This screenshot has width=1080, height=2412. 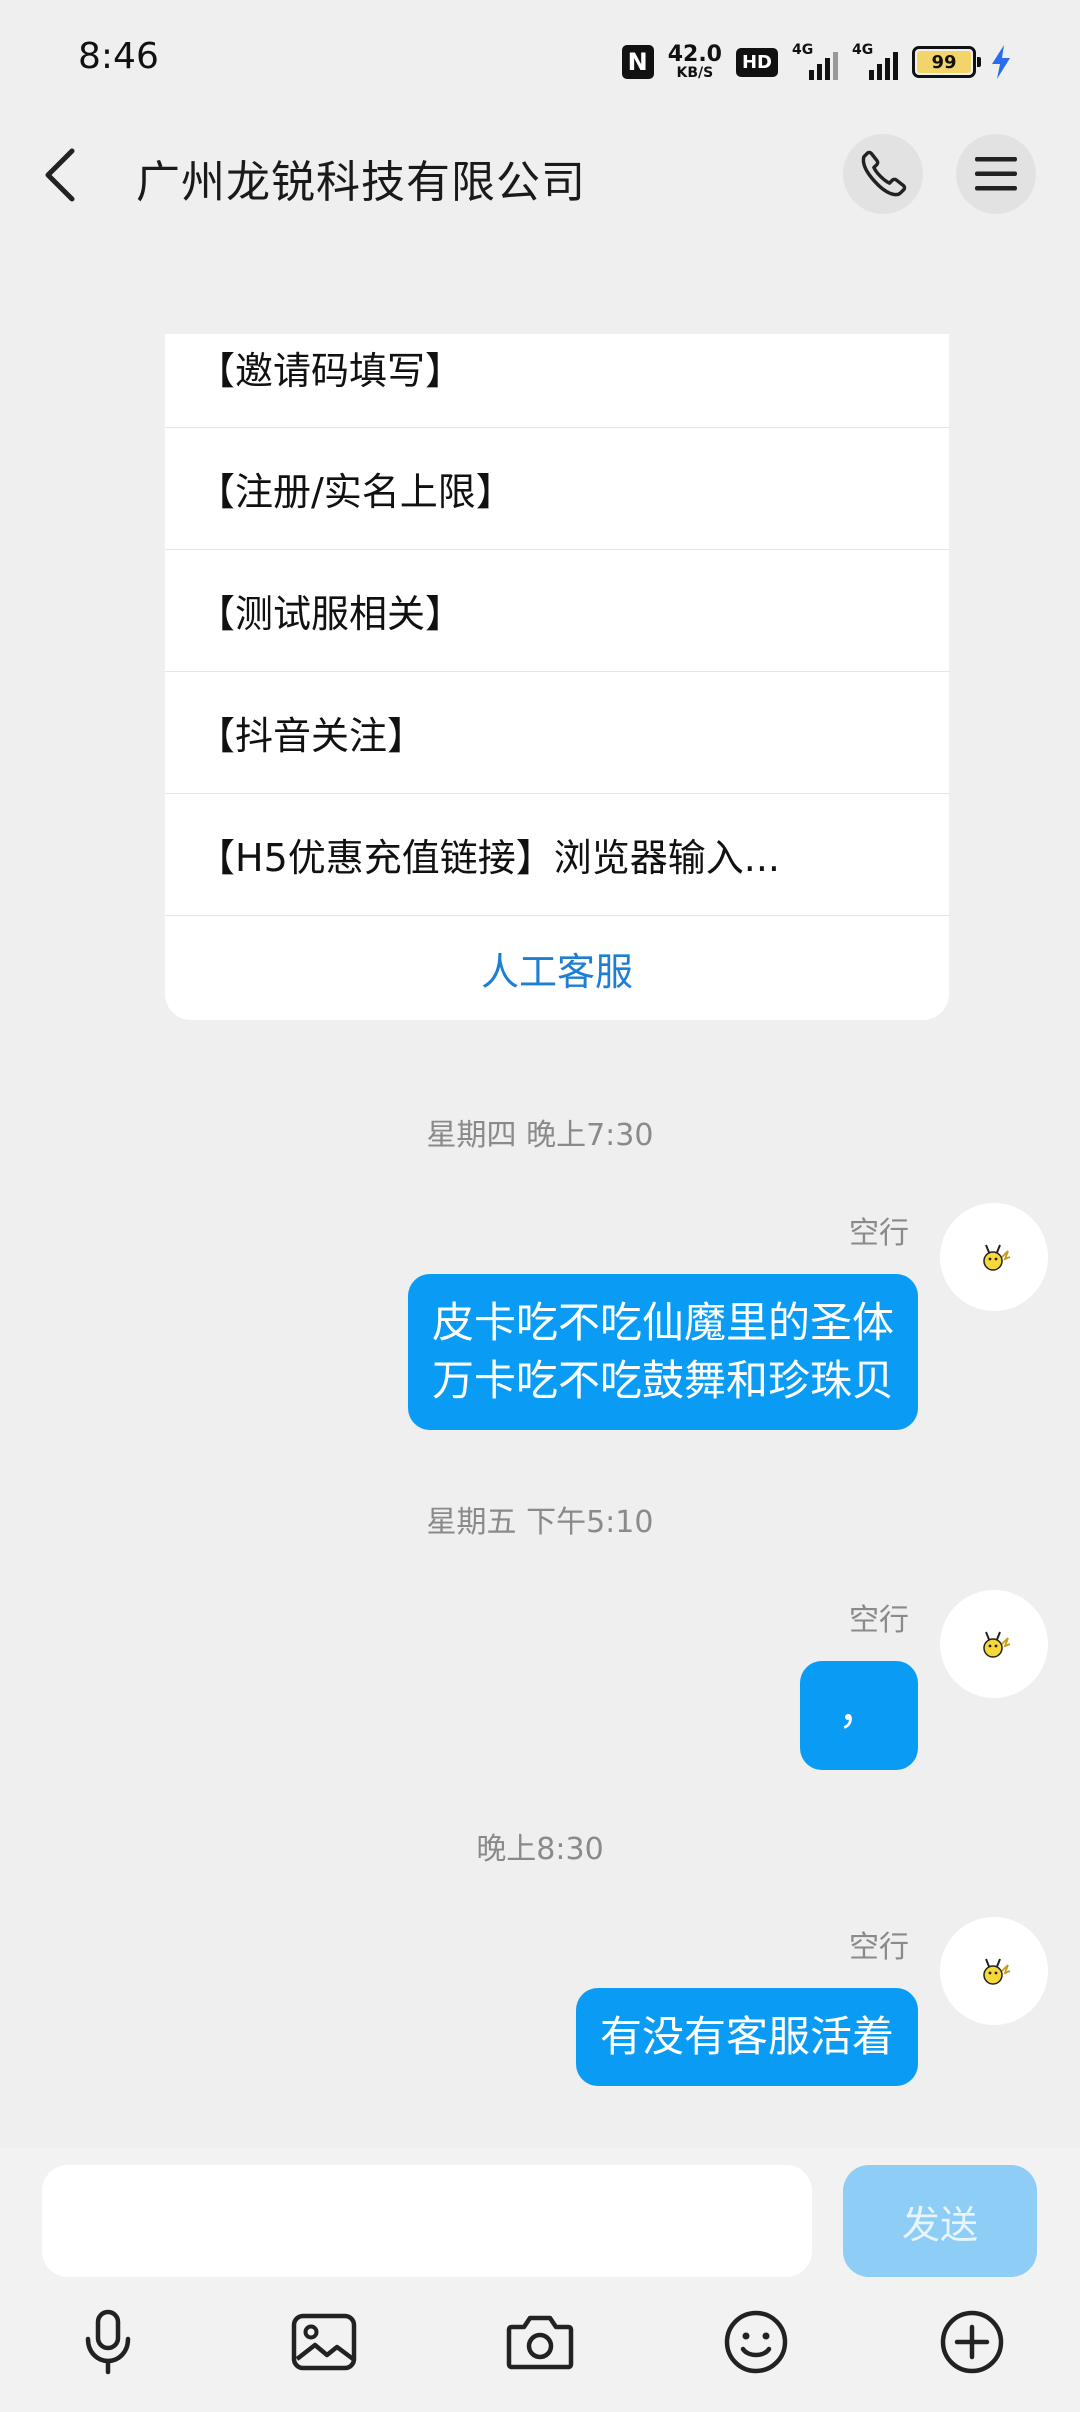 I want to click on emoji-button, so click(x=756, y=2342).